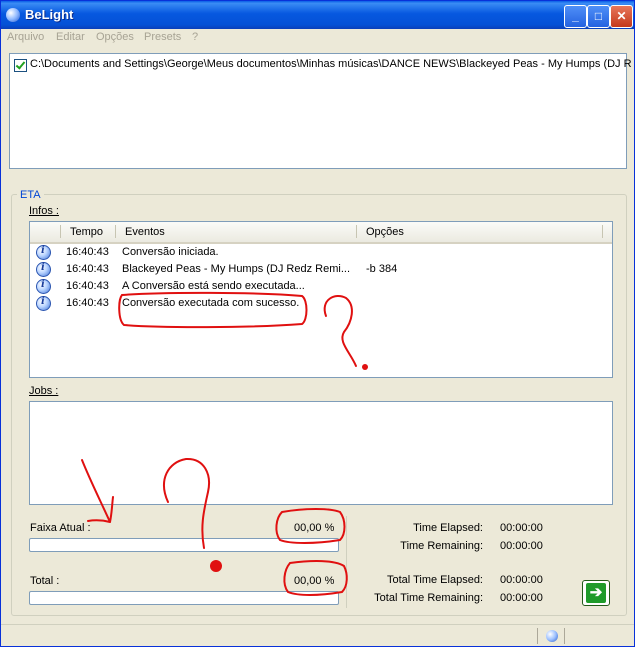 This screenshot has height=647, width=635. I want to click on window-title: BeLight, so click(49, 14).